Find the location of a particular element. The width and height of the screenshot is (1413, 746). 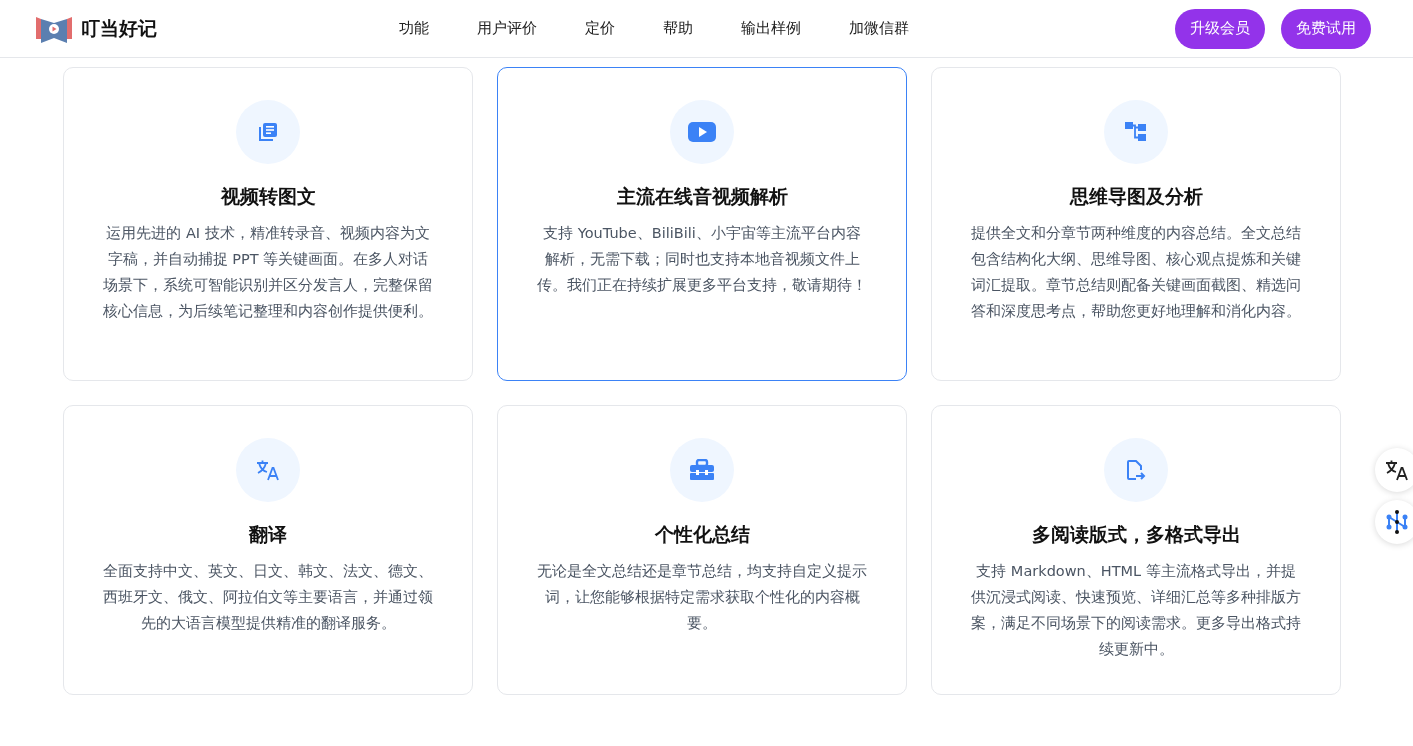

toolbox-icon is located at coordinates (702, 470).